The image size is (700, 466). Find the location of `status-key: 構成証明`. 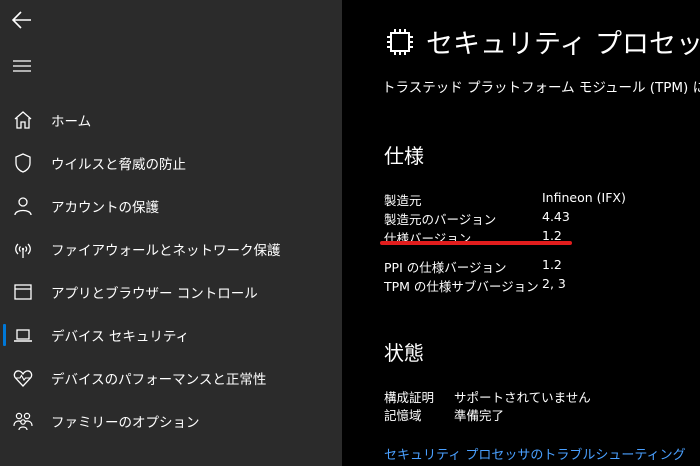

status-key: 構成証明 is located at coordinates (409, 397).